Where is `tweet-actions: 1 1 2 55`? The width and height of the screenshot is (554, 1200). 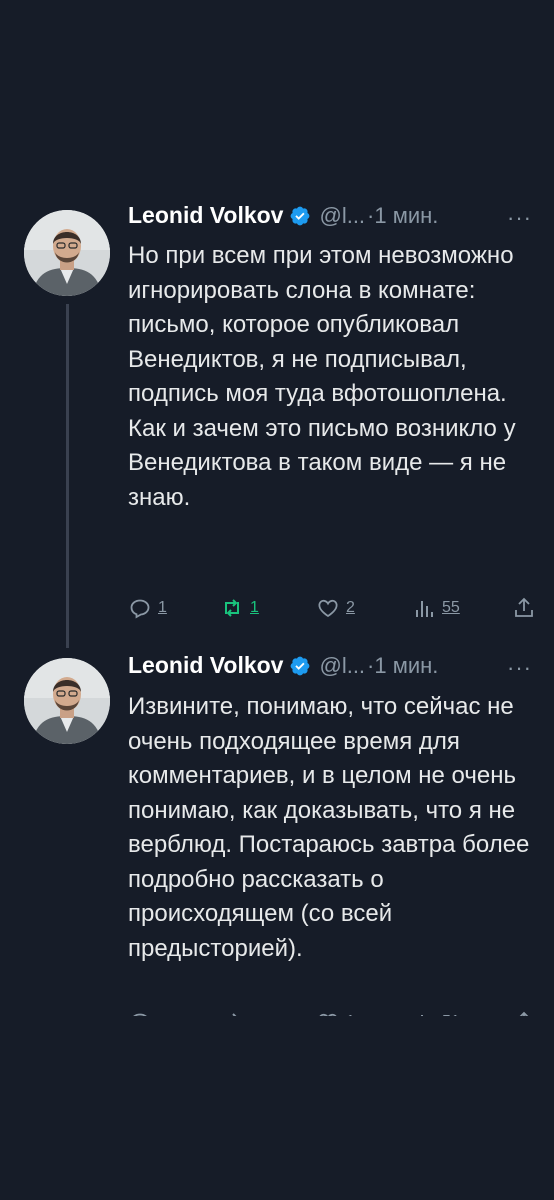 tweet-actions: 1 1 2 55 is located at coordinates (333, 611).